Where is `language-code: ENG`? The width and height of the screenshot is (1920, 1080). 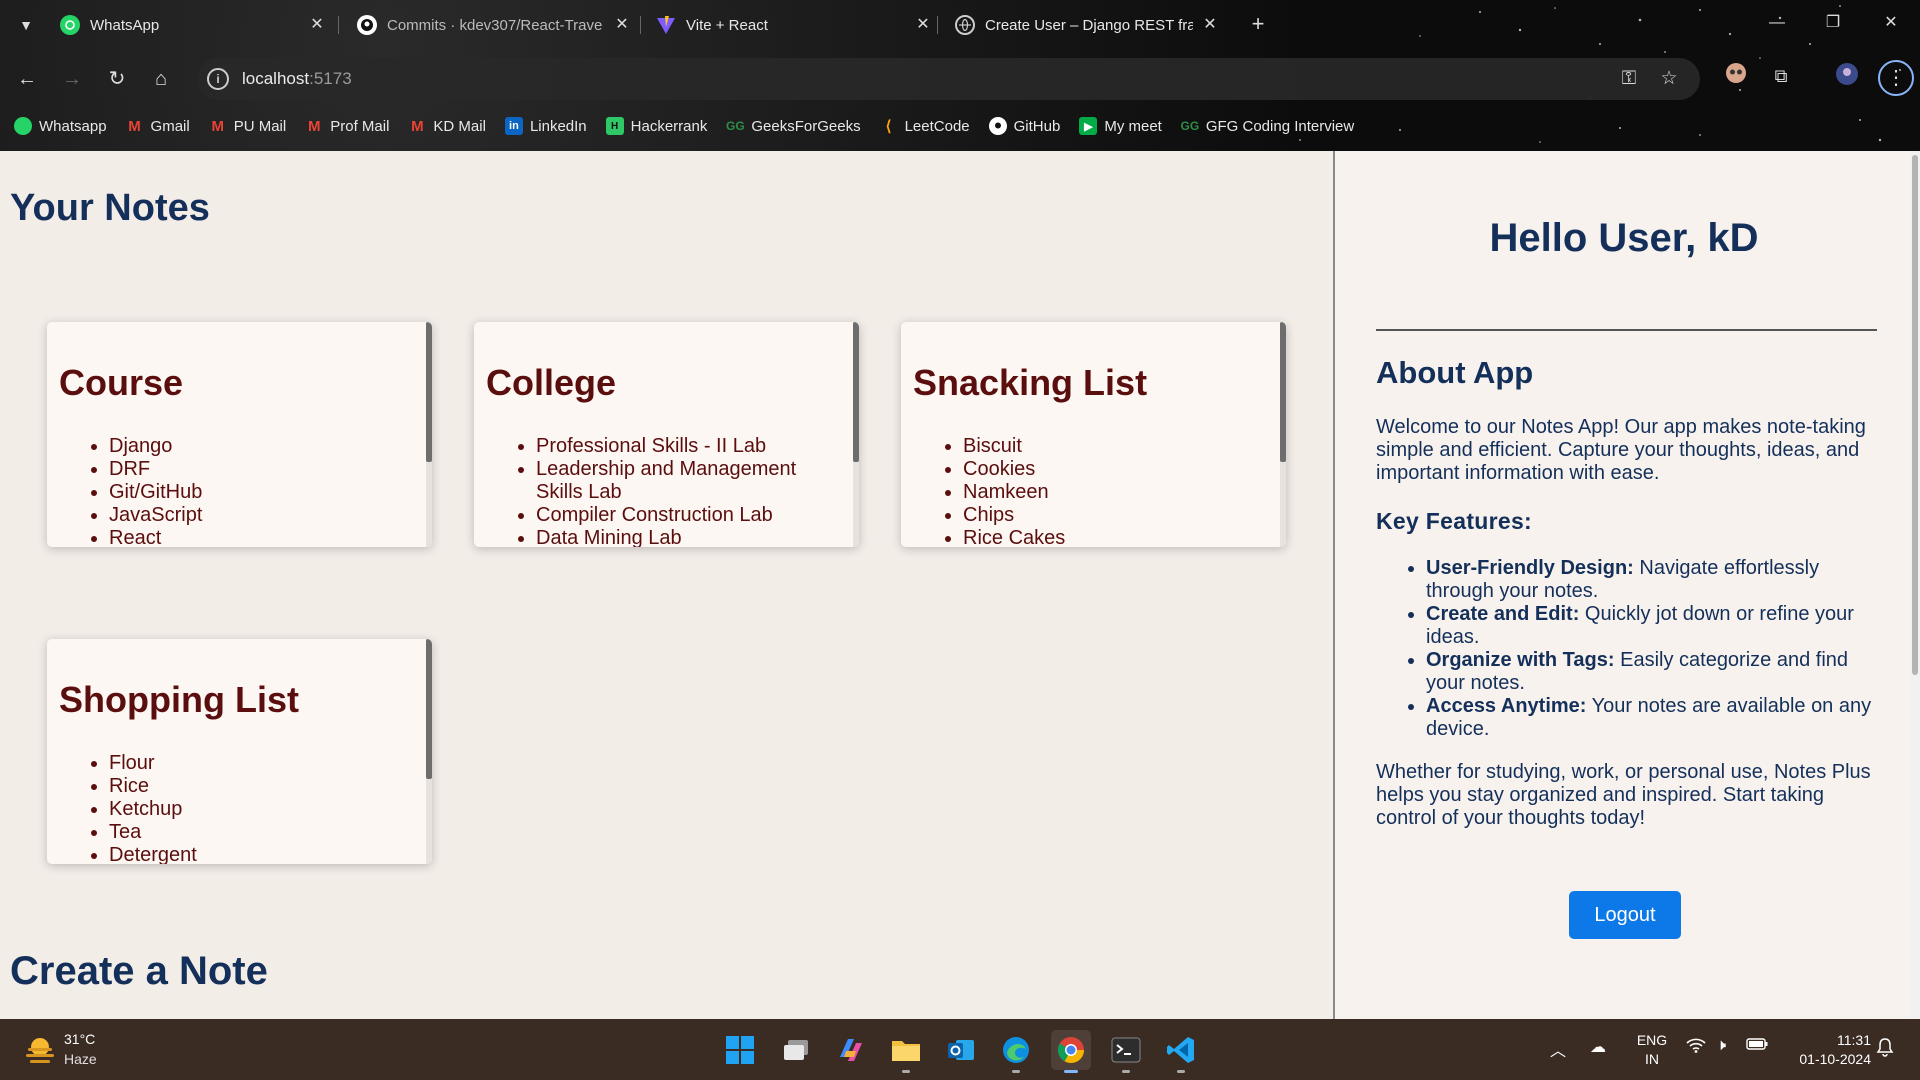
language-code: ENG is located at coordinates (1652, 1040).